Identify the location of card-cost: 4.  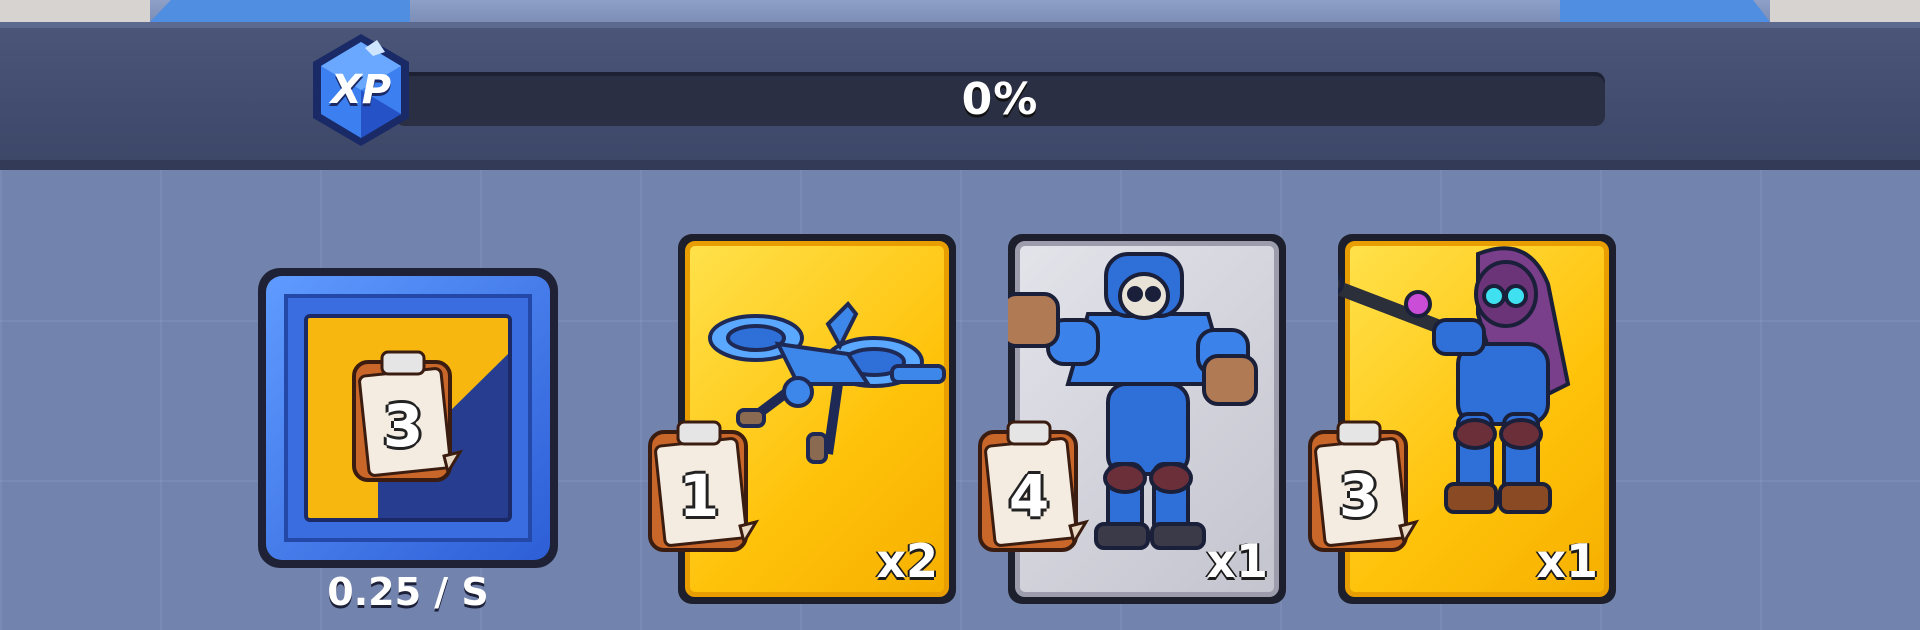
(1029, 496).